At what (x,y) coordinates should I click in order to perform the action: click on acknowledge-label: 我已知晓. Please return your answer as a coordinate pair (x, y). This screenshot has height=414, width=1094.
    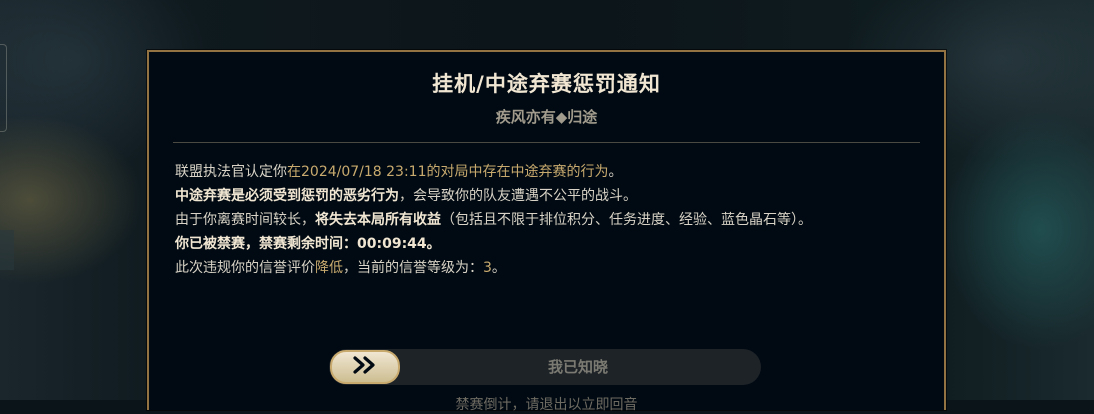
    Looking at the image, I should click on (577, 367).